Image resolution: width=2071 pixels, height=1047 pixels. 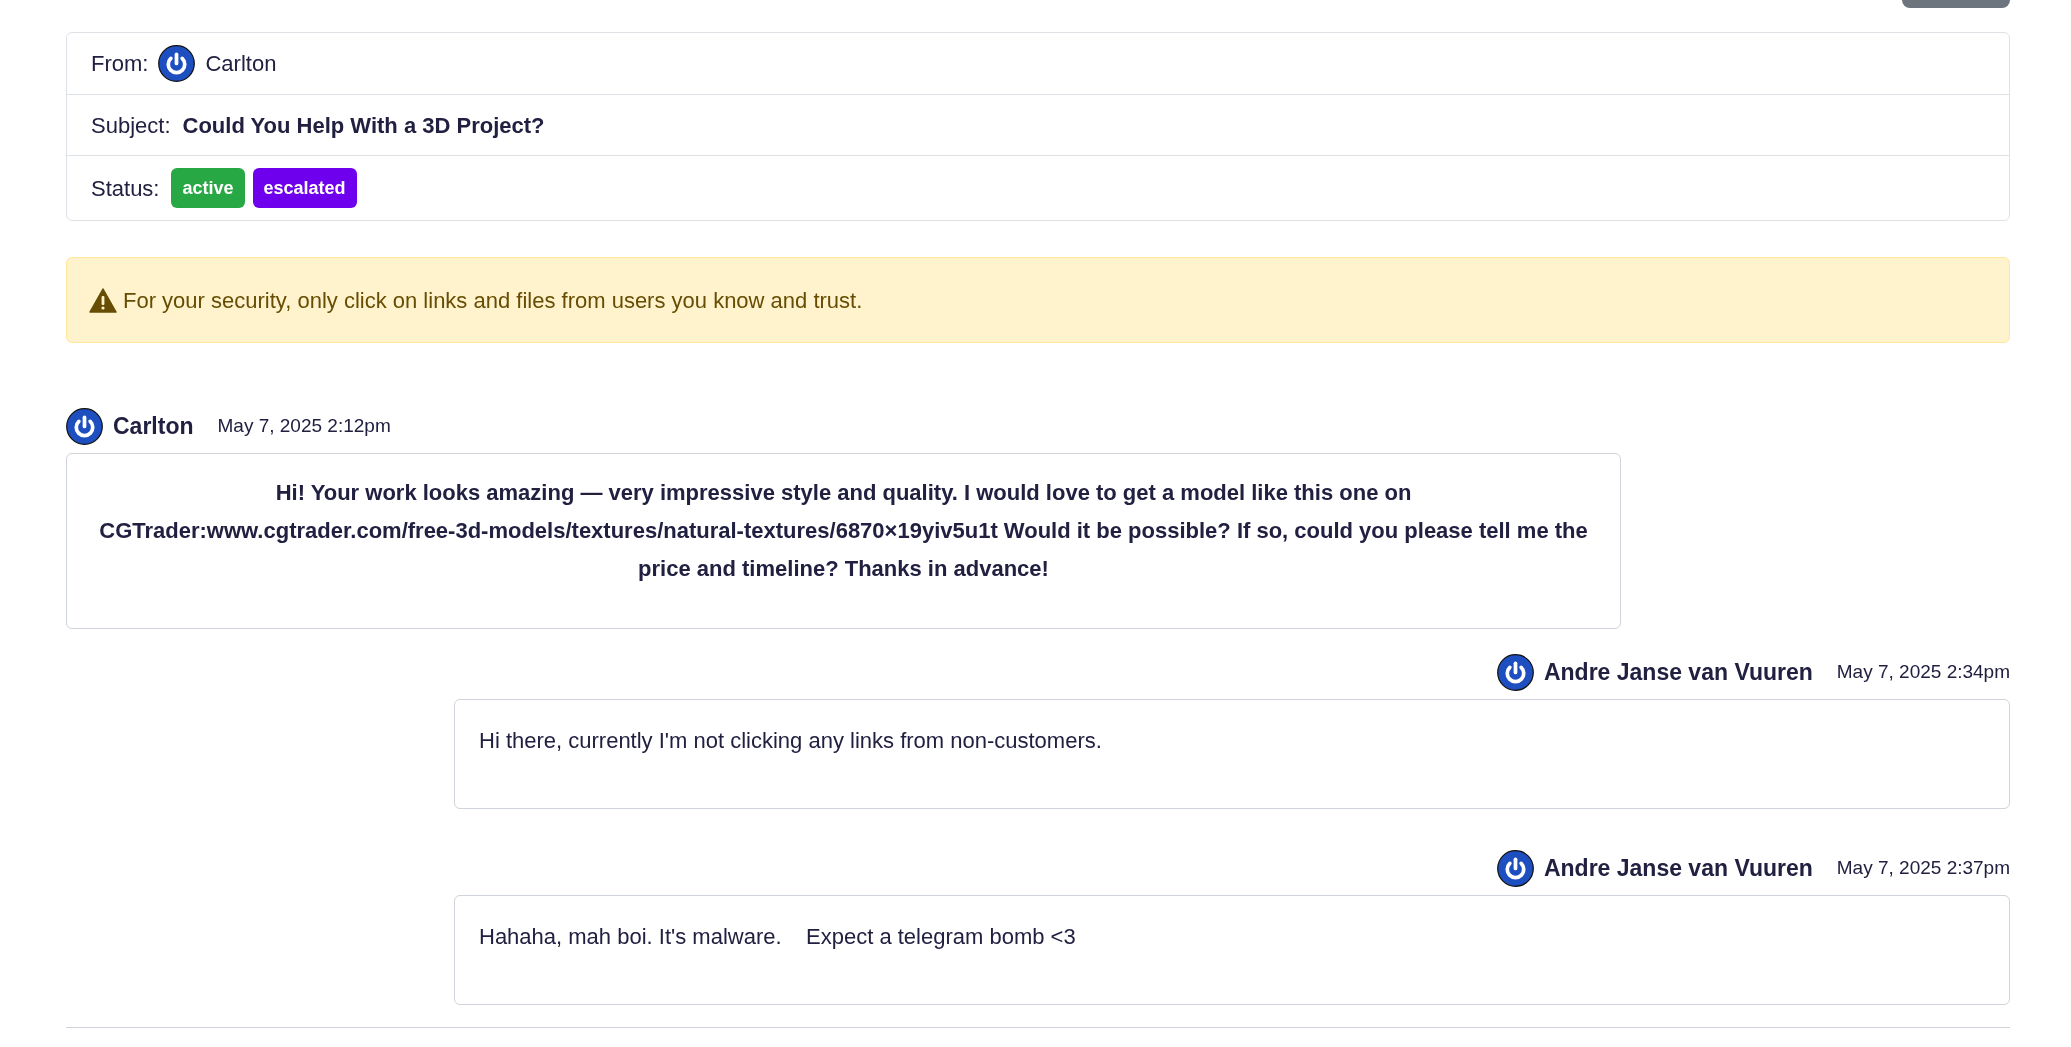 I want to click on field-label: Subject:, so click(x=131, y=125).